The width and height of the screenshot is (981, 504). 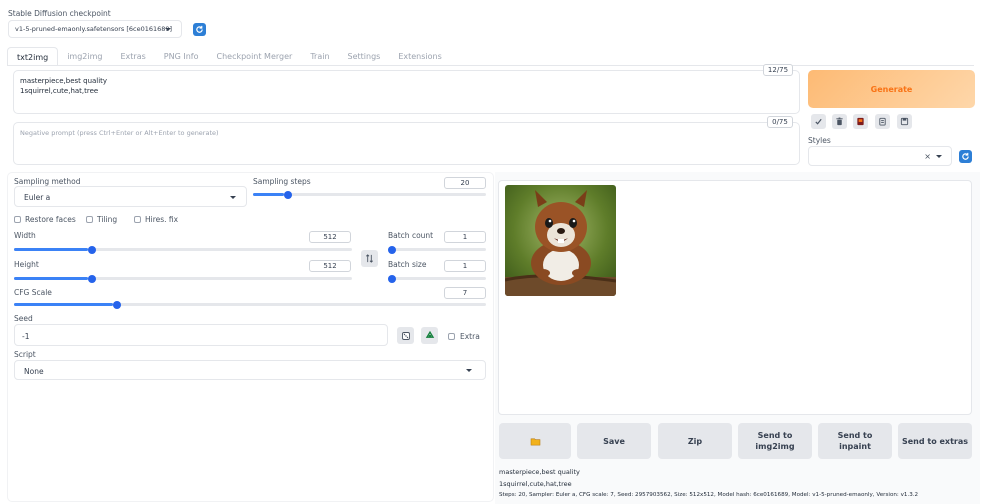 What do you see at coordinates (464, 336) in the screenshot?
I see `extra-seed-checkbox: Extra` at bounding box center [464, 336].